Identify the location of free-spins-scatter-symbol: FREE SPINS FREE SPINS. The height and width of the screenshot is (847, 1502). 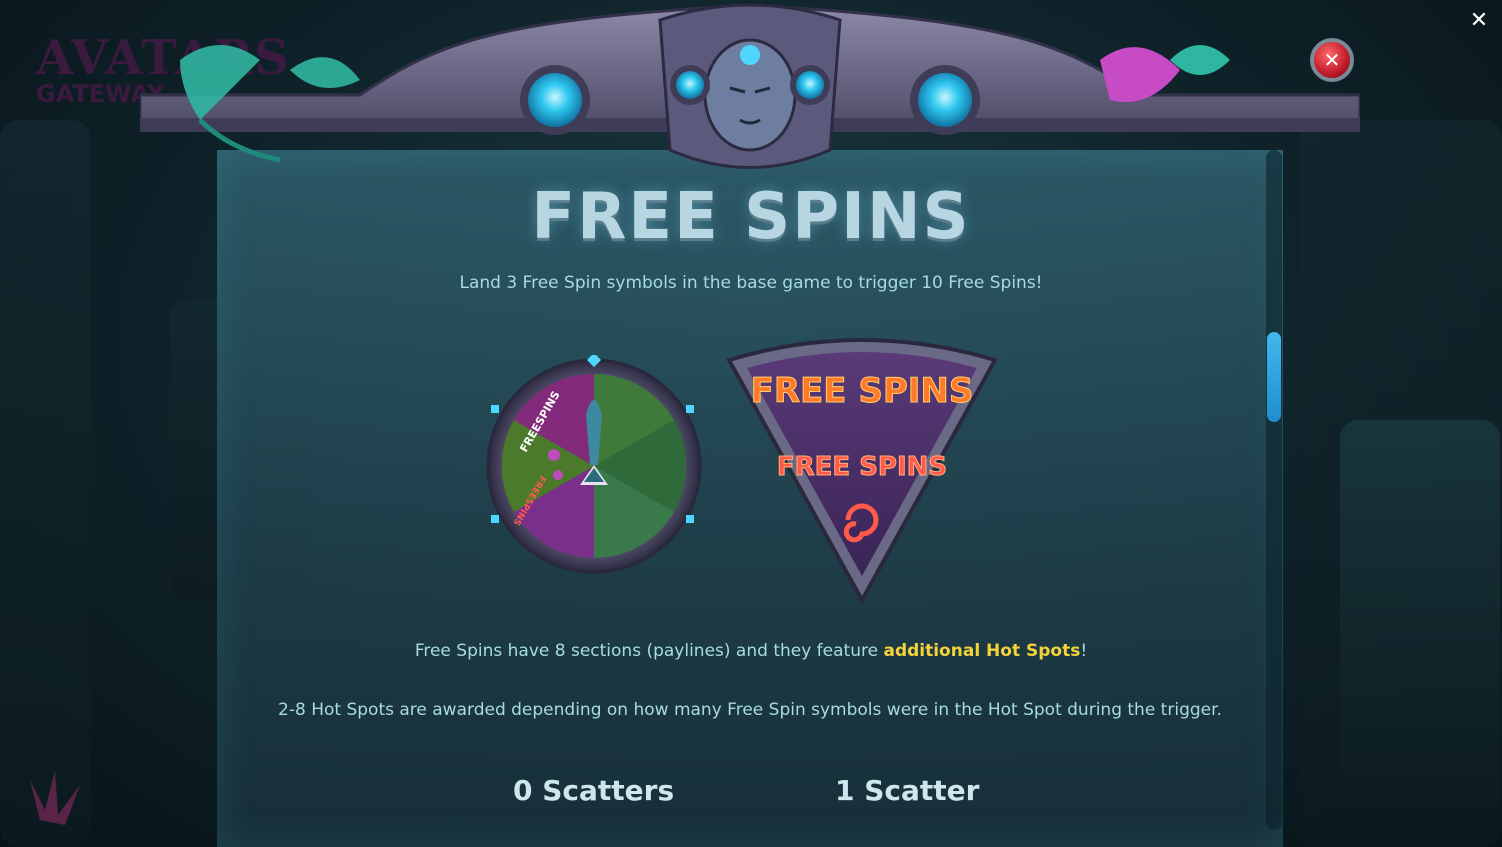
(862, 471).